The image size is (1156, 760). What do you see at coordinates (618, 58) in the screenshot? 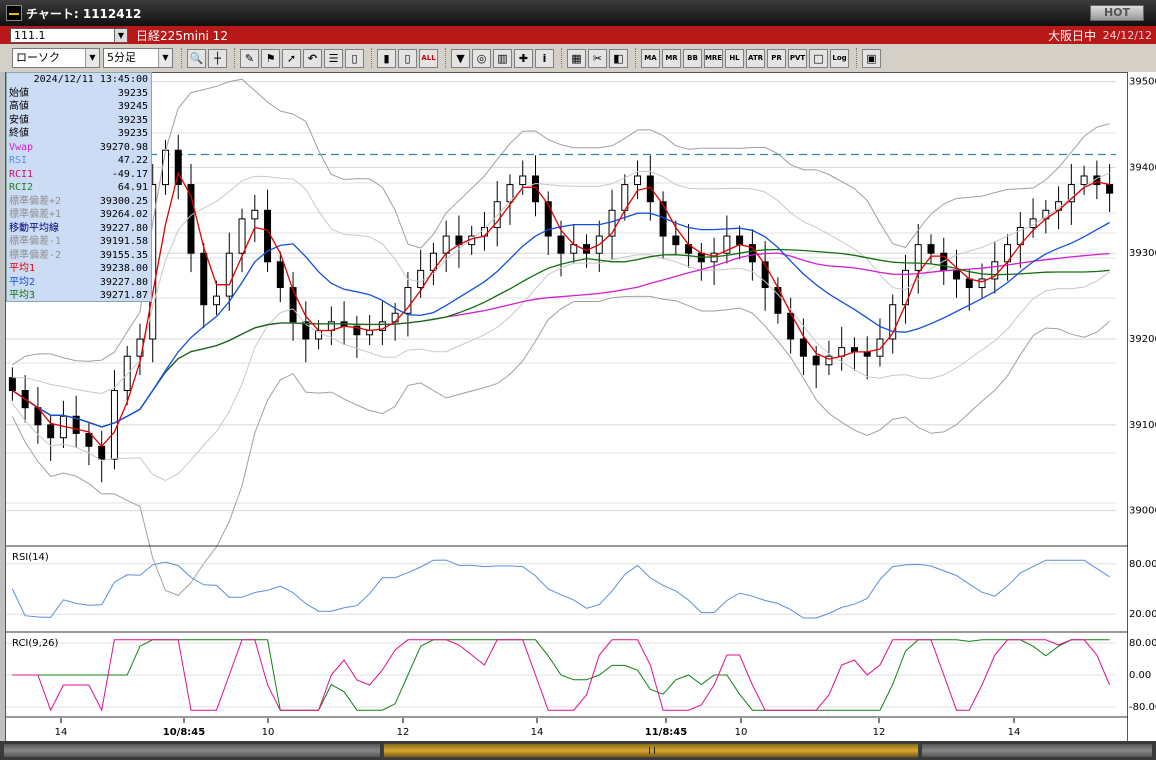
I see `rainbow-icon: ◧` at bounding box center [618, 58].